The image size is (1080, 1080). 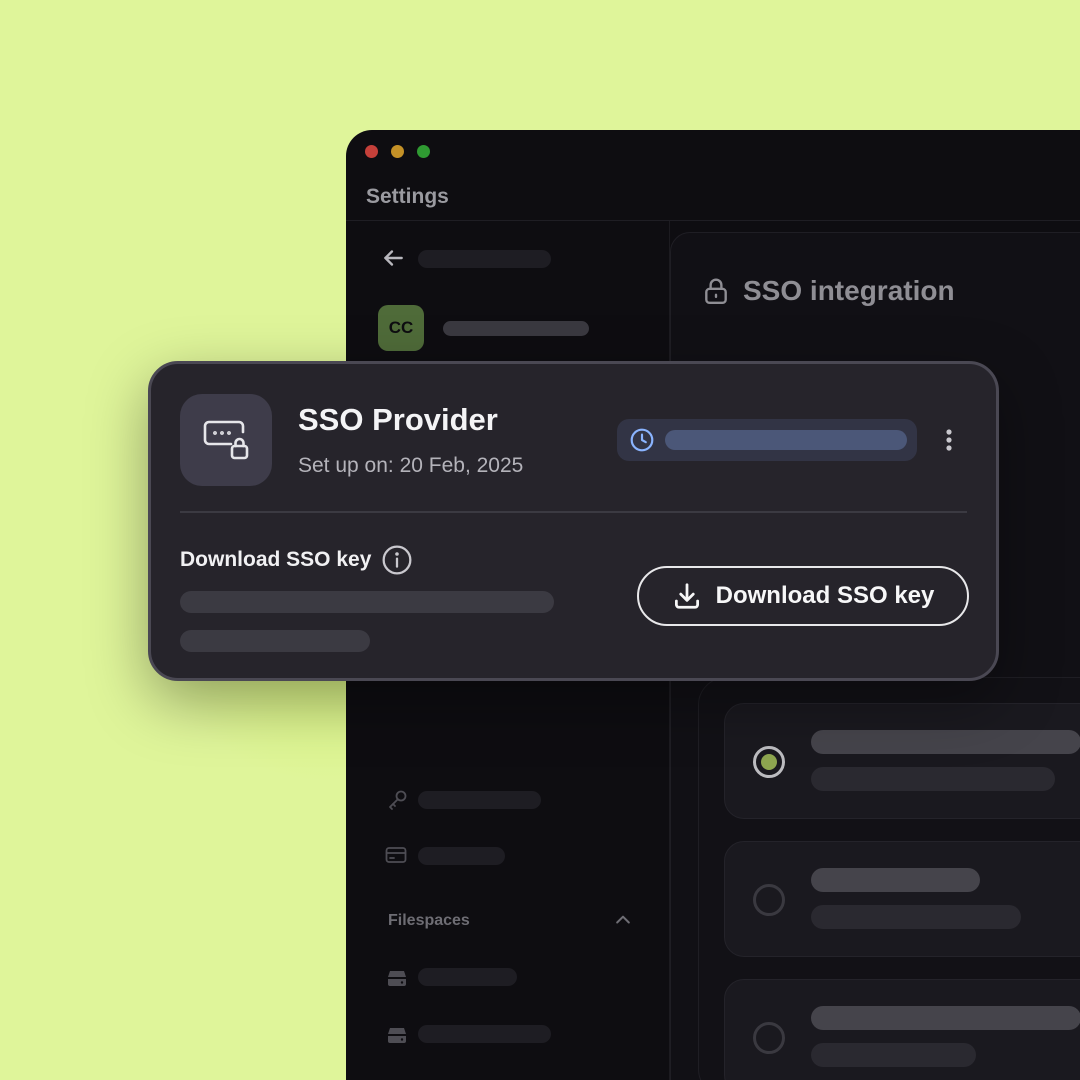 I want to click on radio-selected, so click(x=769, y=762).